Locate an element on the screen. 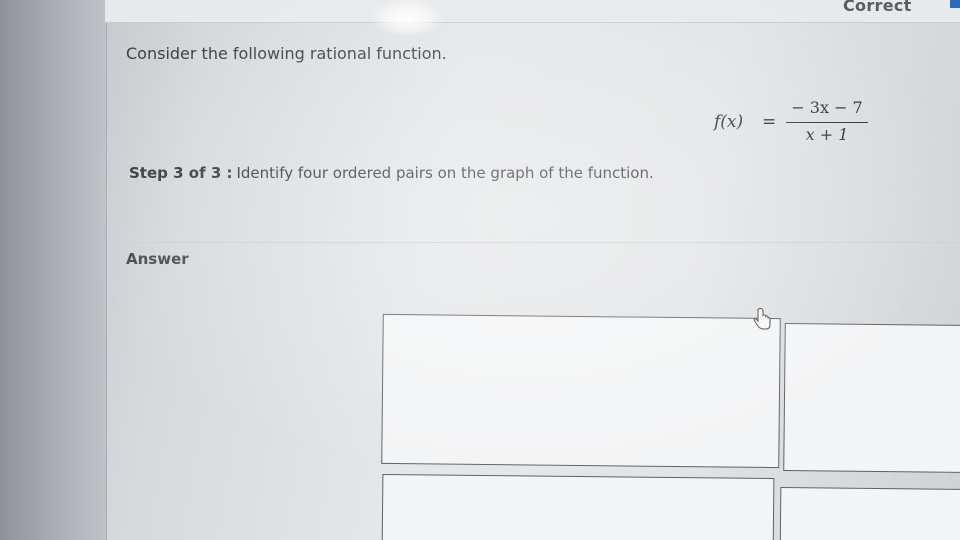  step-label: Step 3 of 3 : is located at coordinates (181, 173).